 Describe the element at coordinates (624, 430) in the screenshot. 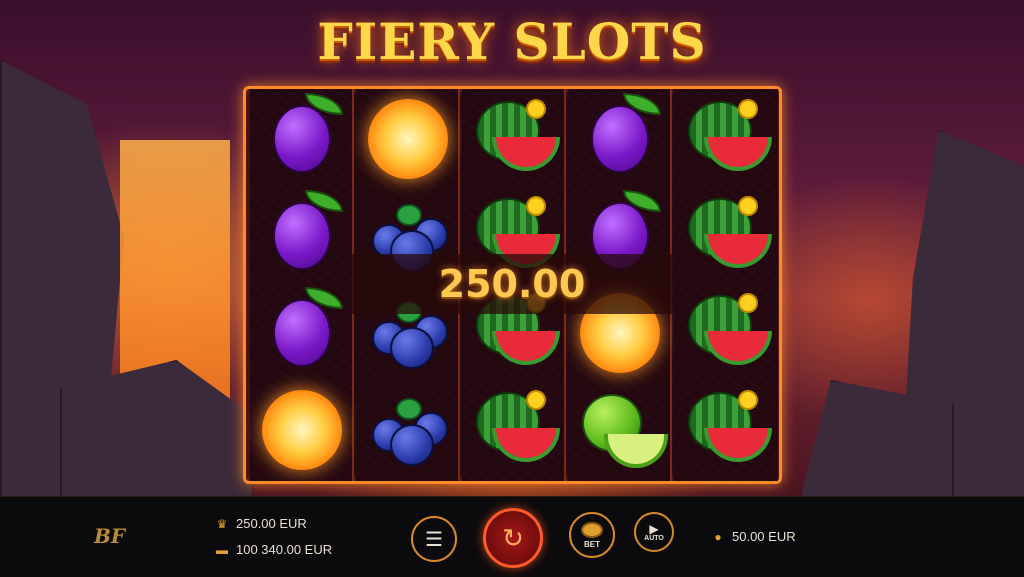

I see `lime-symbol` at that location.